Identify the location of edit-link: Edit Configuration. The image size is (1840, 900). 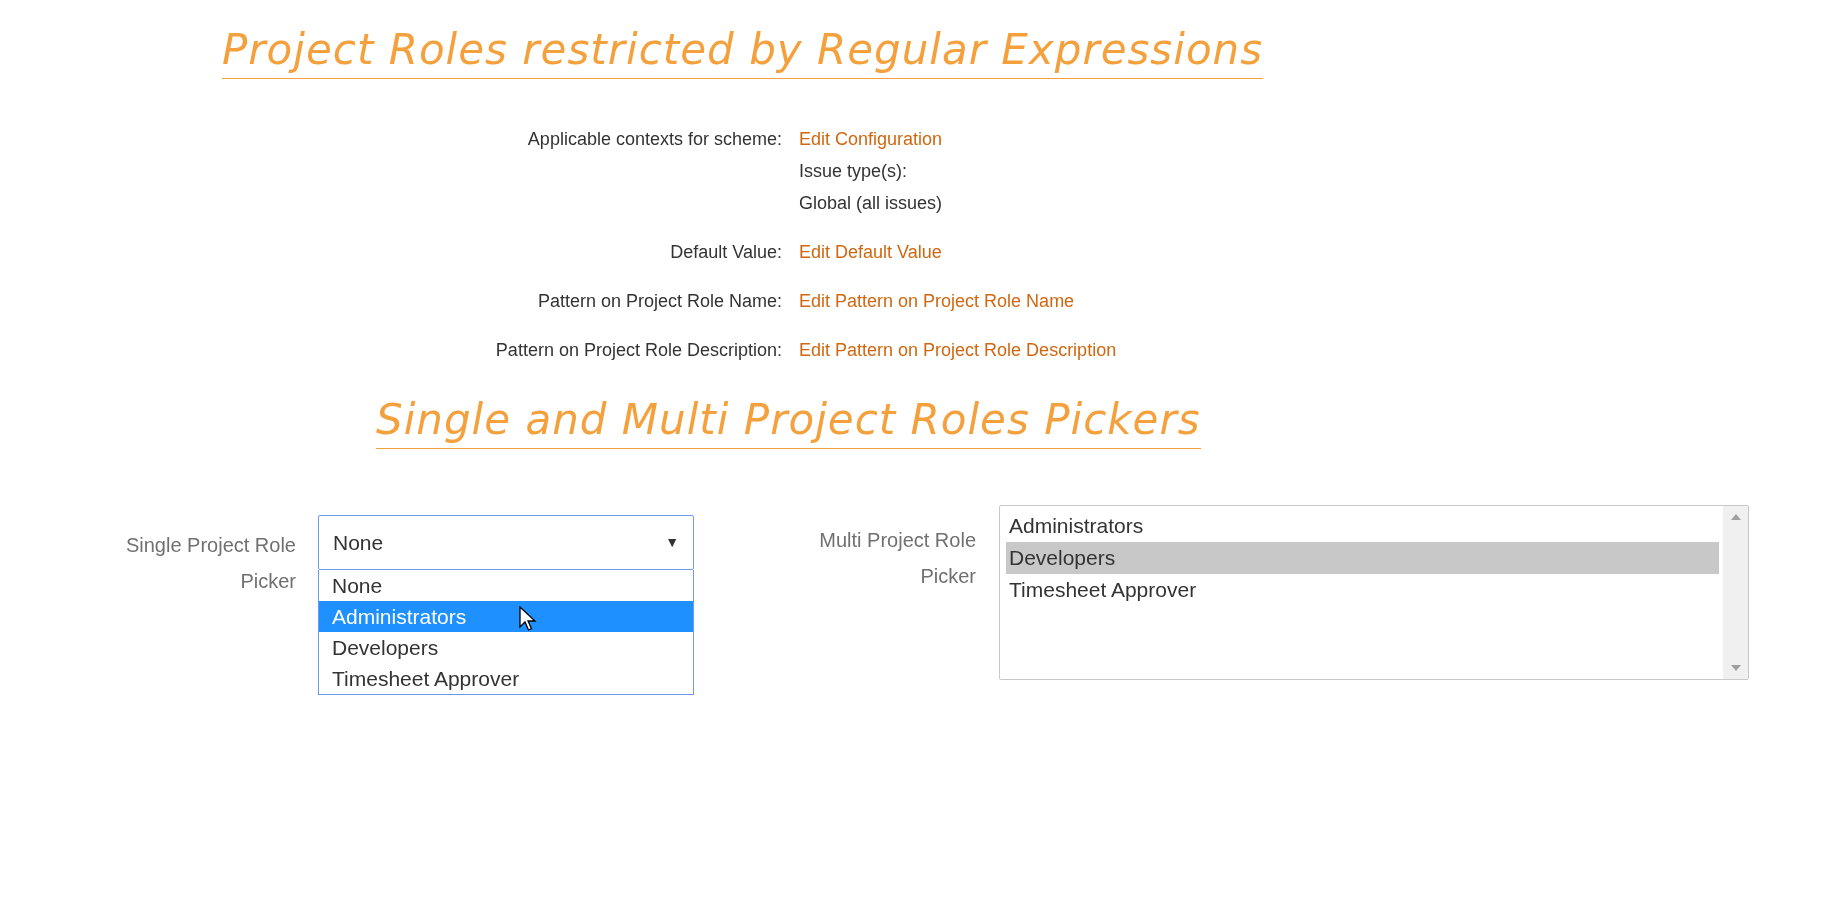
(871, 139).